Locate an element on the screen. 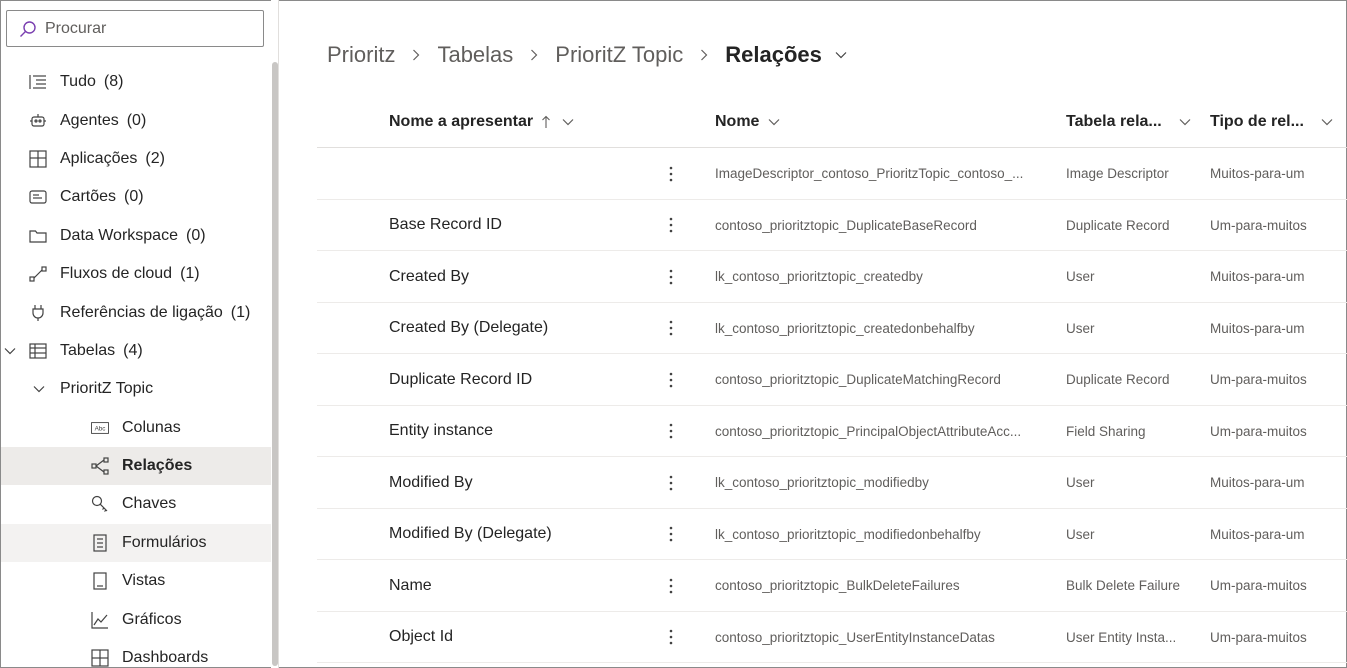  columns-icon: Abc is located at coordinates (100, 428).